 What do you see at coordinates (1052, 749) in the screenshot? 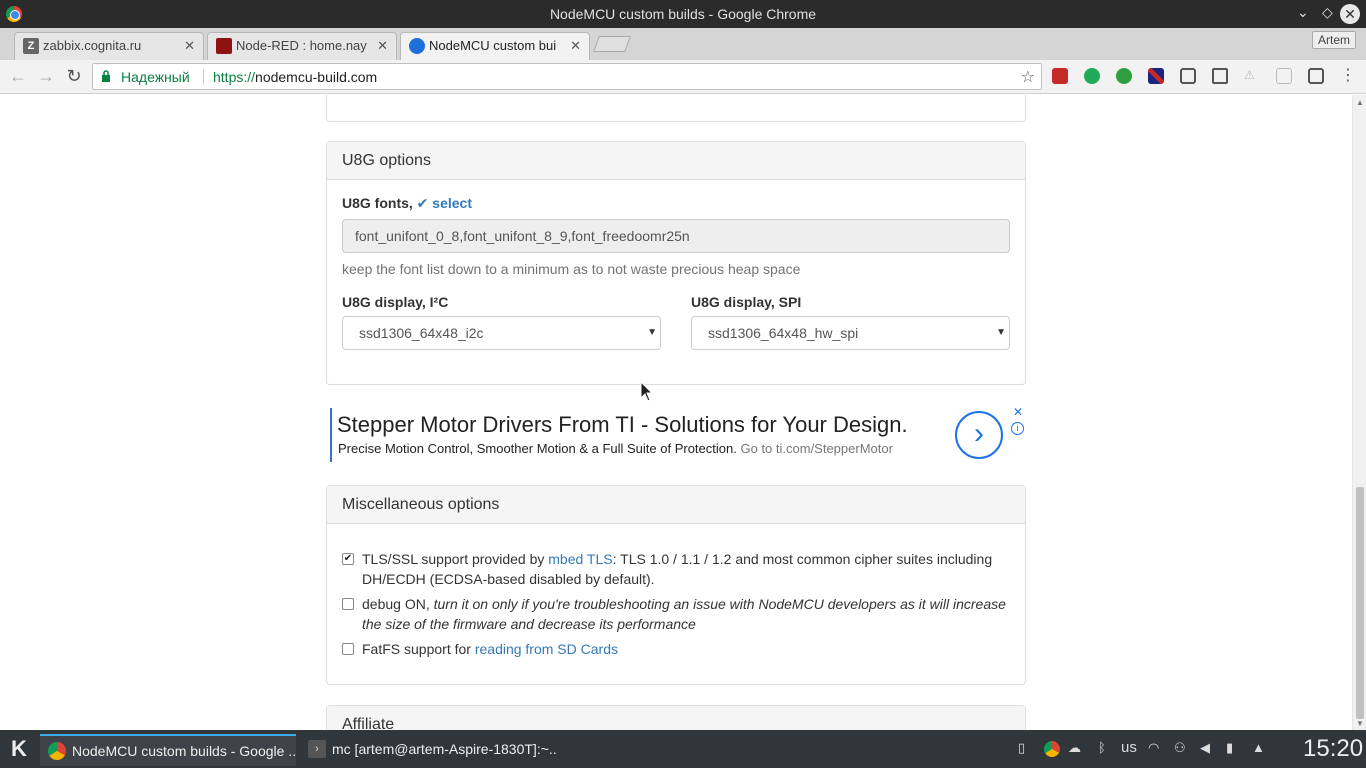
I see `chrome-tray-icon` at bounding box center [1052, 749].